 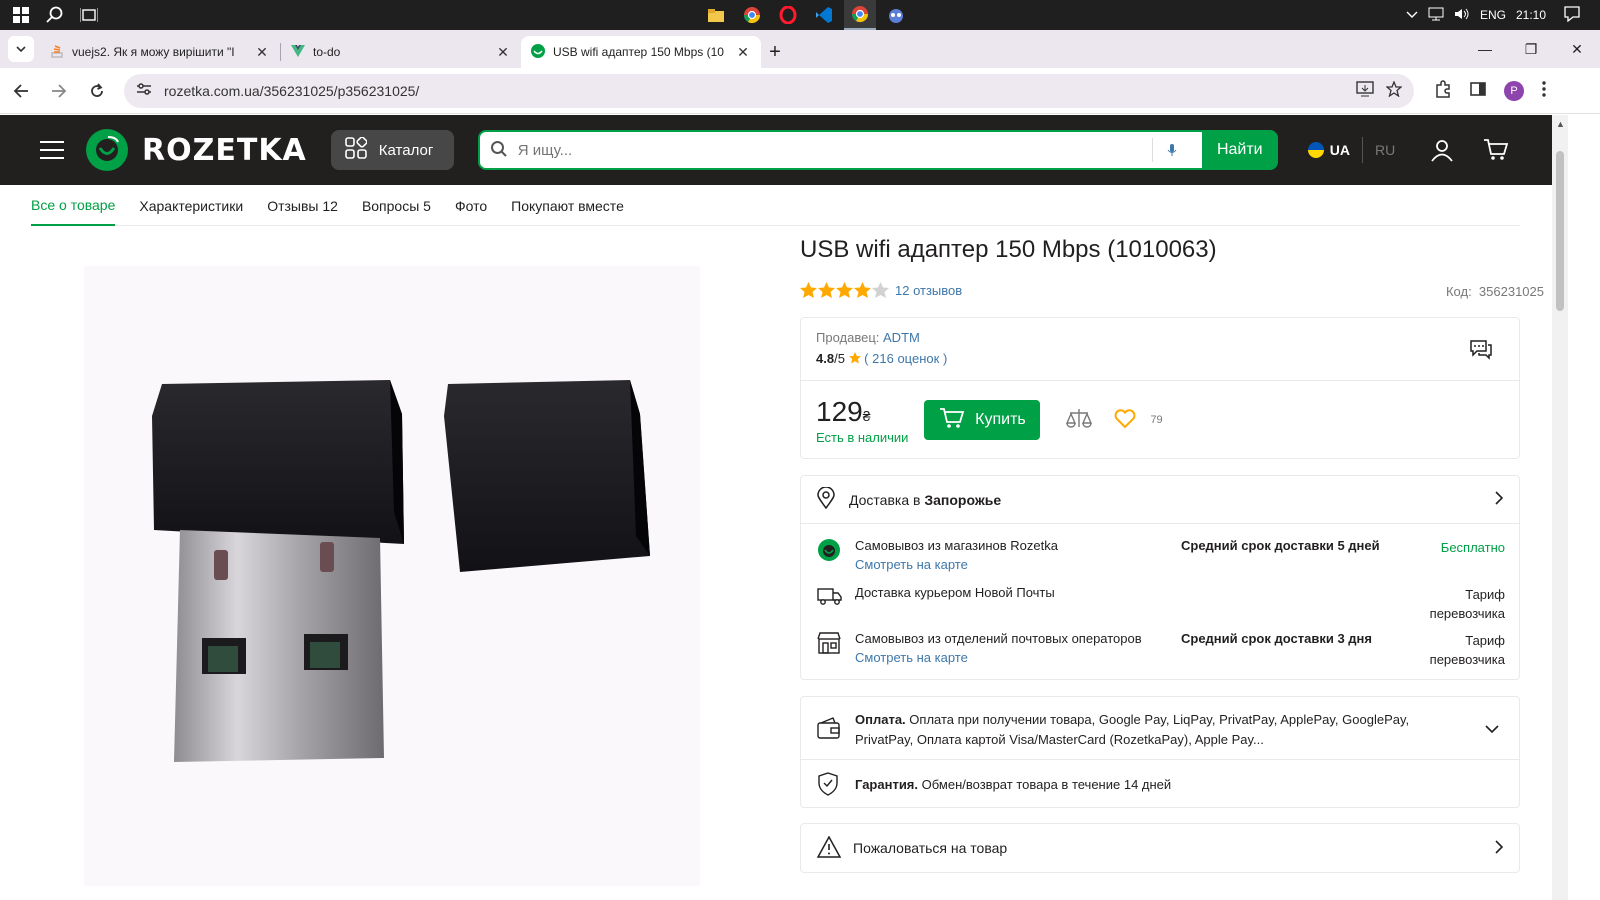 I want to click on window-controls: — ❐ ✕, so click(x=1531, y=49).